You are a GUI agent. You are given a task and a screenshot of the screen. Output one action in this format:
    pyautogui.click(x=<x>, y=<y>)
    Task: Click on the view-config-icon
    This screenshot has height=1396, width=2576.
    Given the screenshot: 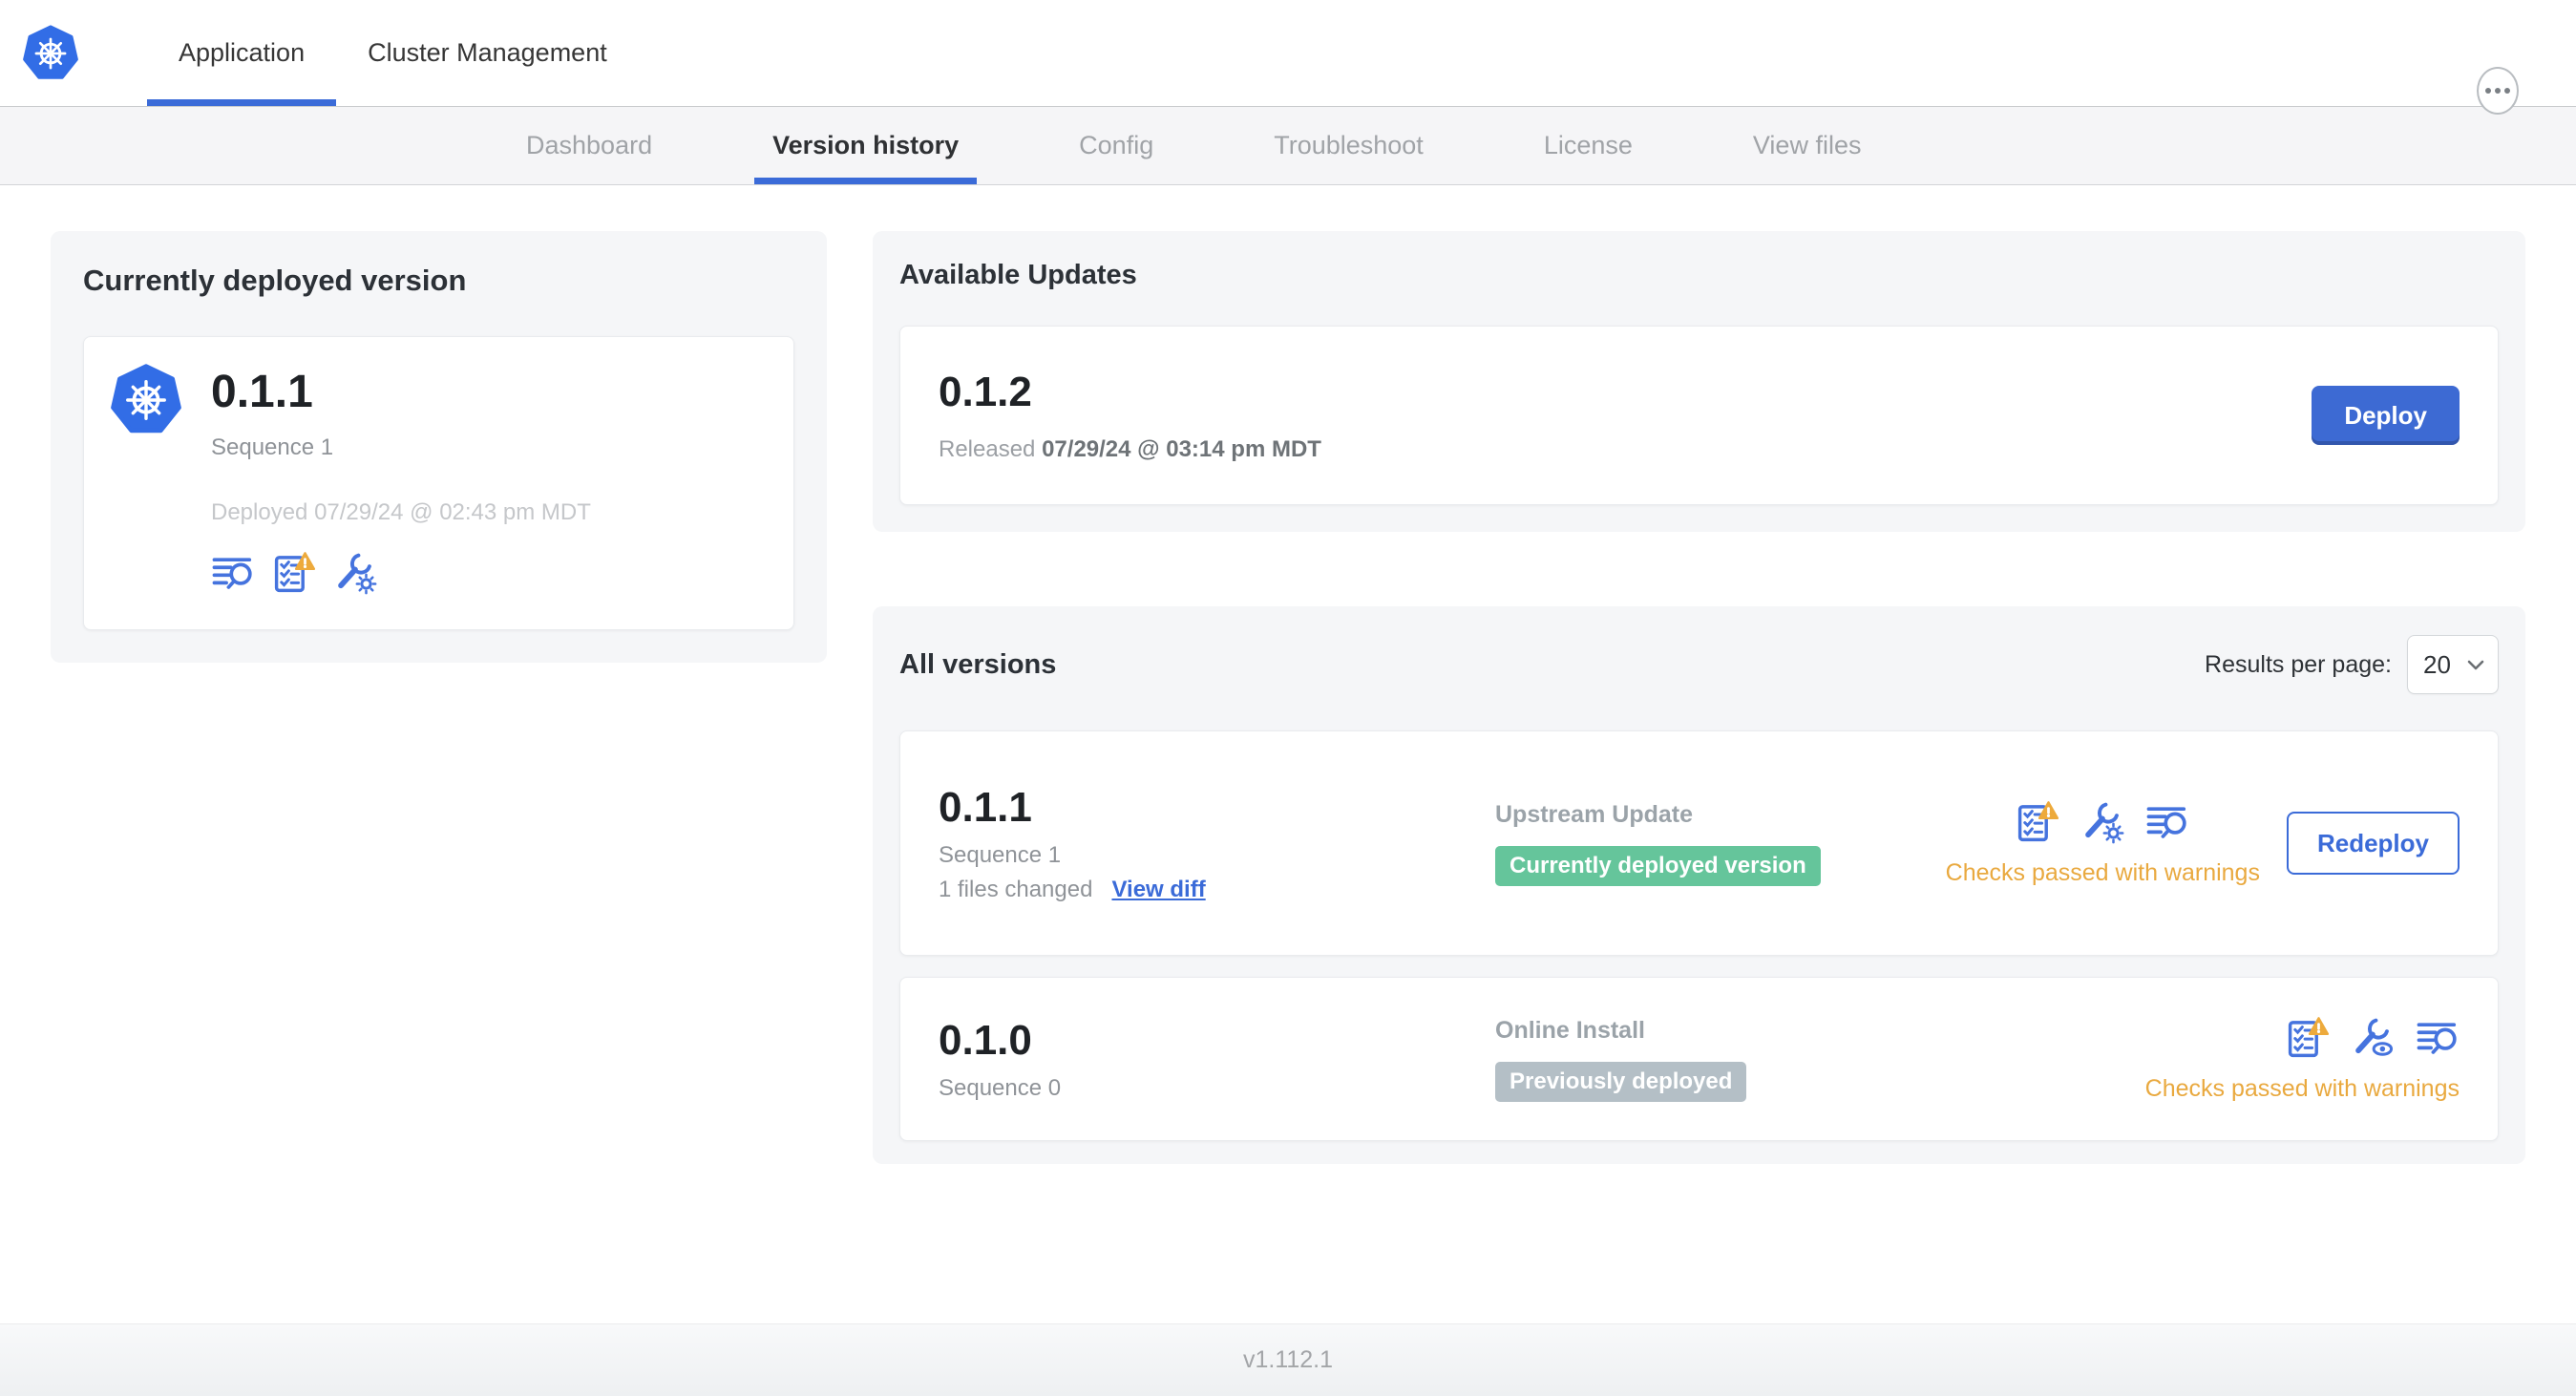 What is the action you would take?
    pyautogui.click(x=2373, y=1038)
    